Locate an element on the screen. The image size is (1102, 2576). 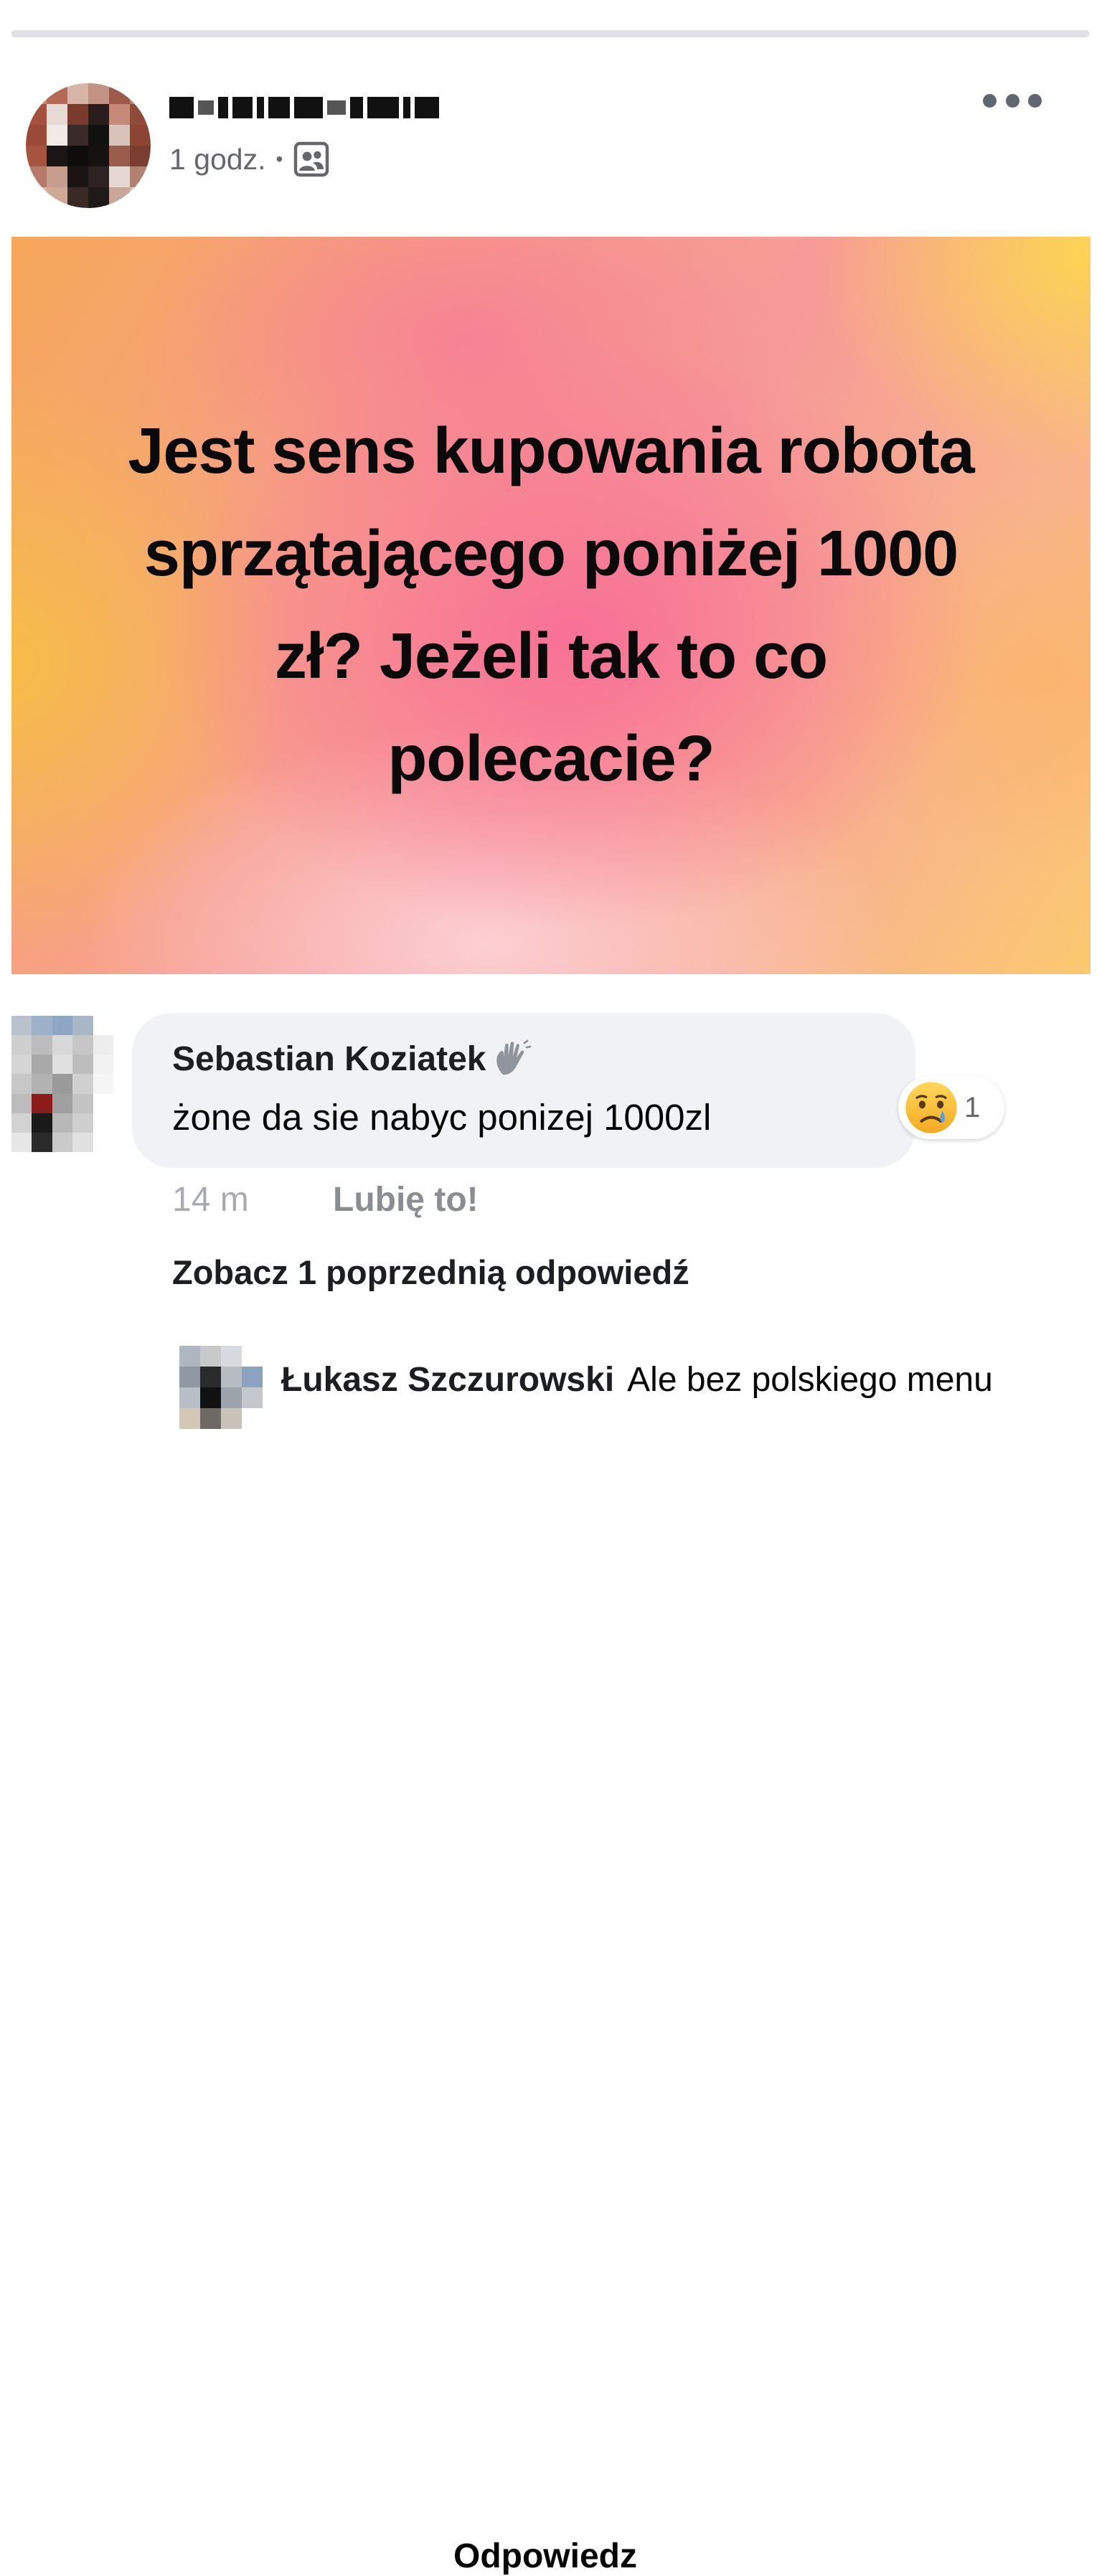
reply-item: Łukasz Szczurowski Ale bez polskiego menu is located at coordinates (637, 1380).